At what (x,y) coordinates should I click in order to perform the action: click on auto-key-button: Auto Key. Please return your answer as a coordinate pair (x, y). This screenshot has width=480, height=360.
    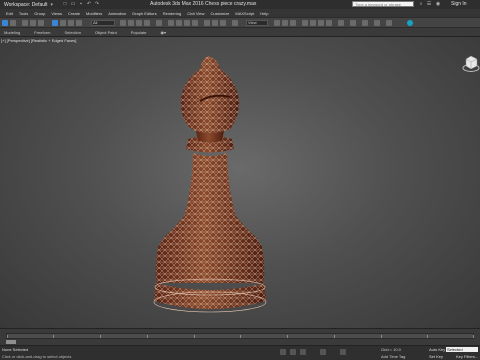
    Looking at the image, I should click on (437, 349).